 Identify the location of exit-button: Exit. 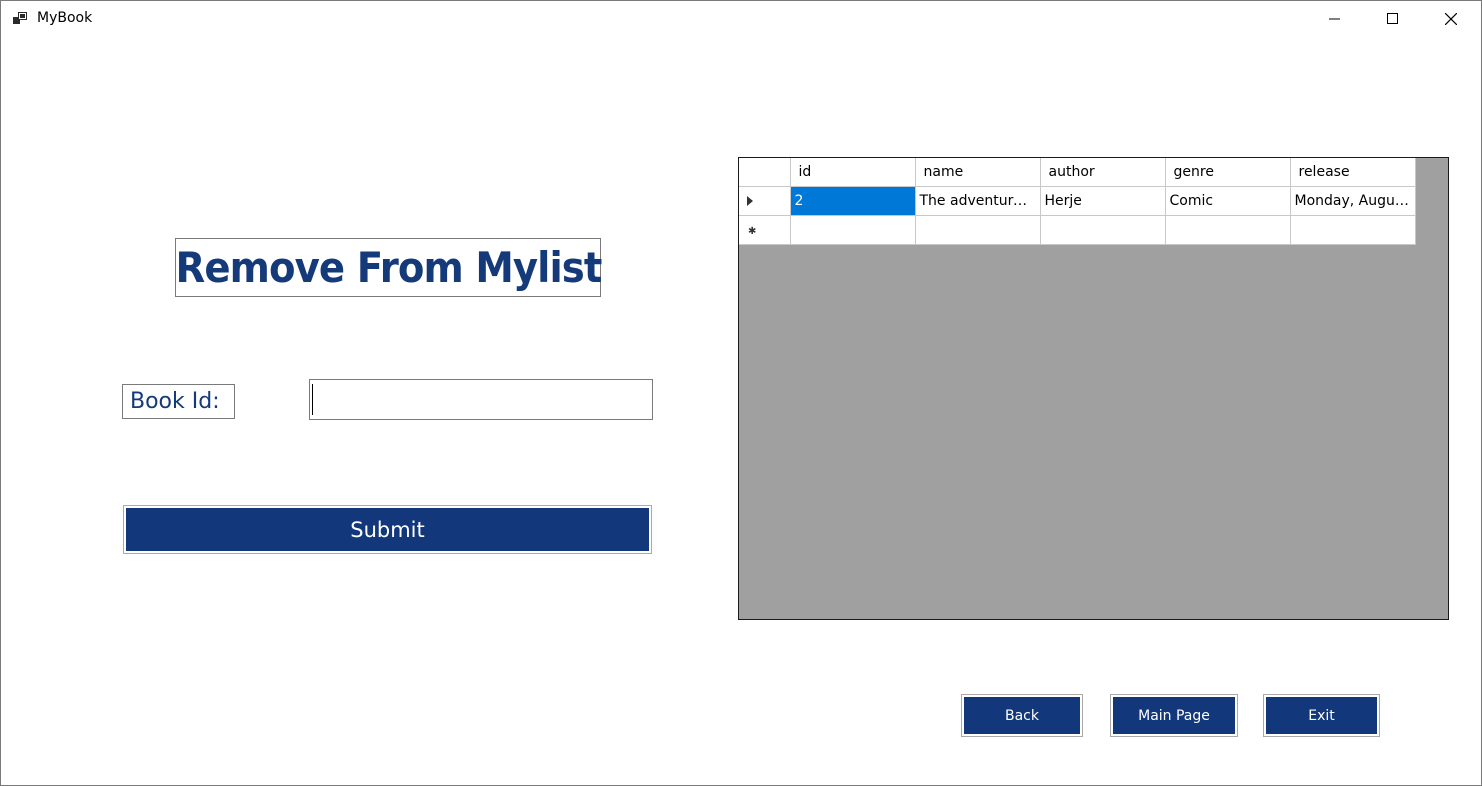
(1321, 715).